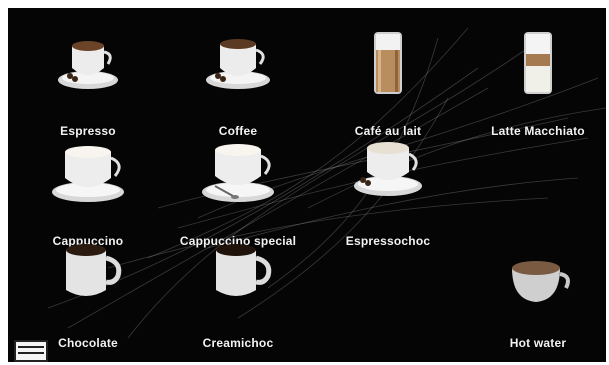  Describe the element at coordinates (88, 65) in the screenshot. I see `espresso-cup-icon` at that location.